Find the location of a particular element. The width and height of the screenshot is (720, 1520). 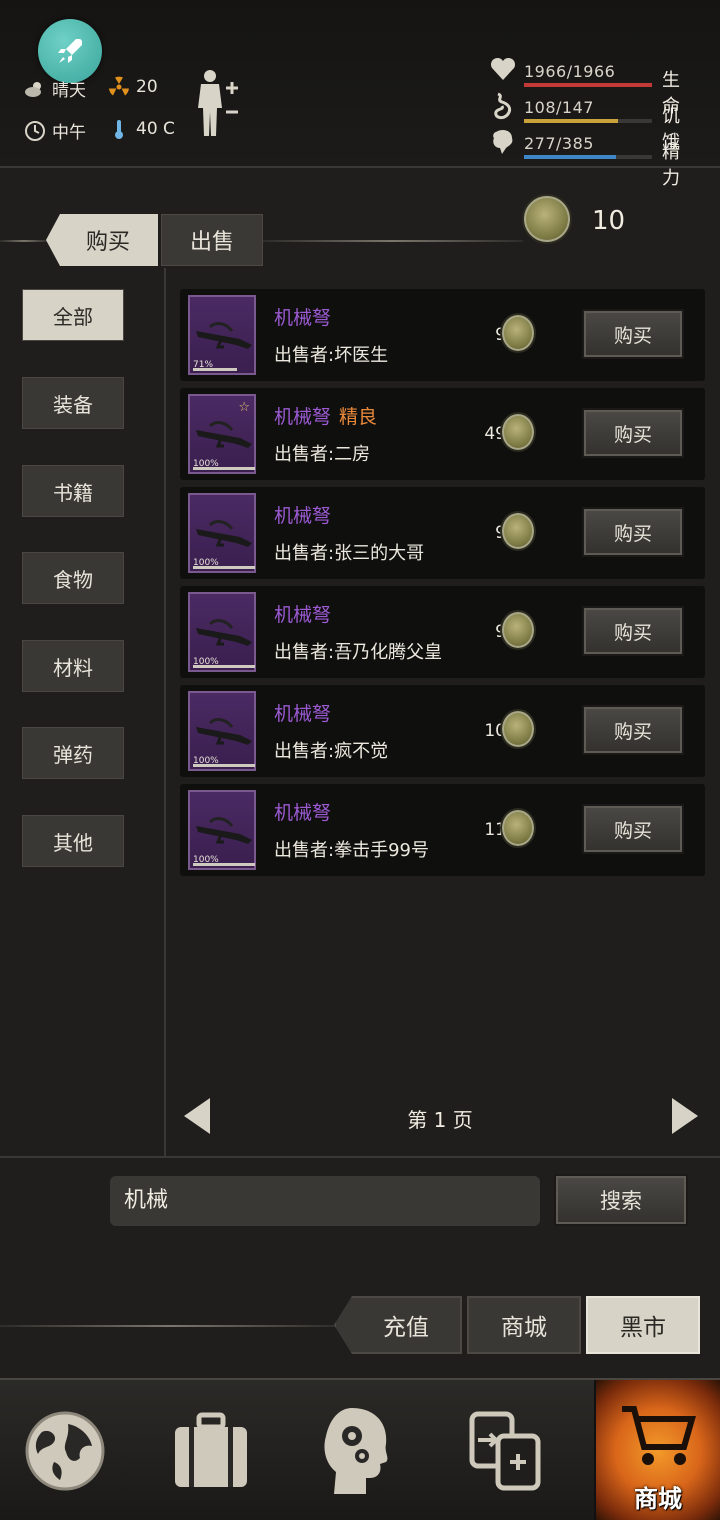

energy-bar is located at coordinates (588, 157).